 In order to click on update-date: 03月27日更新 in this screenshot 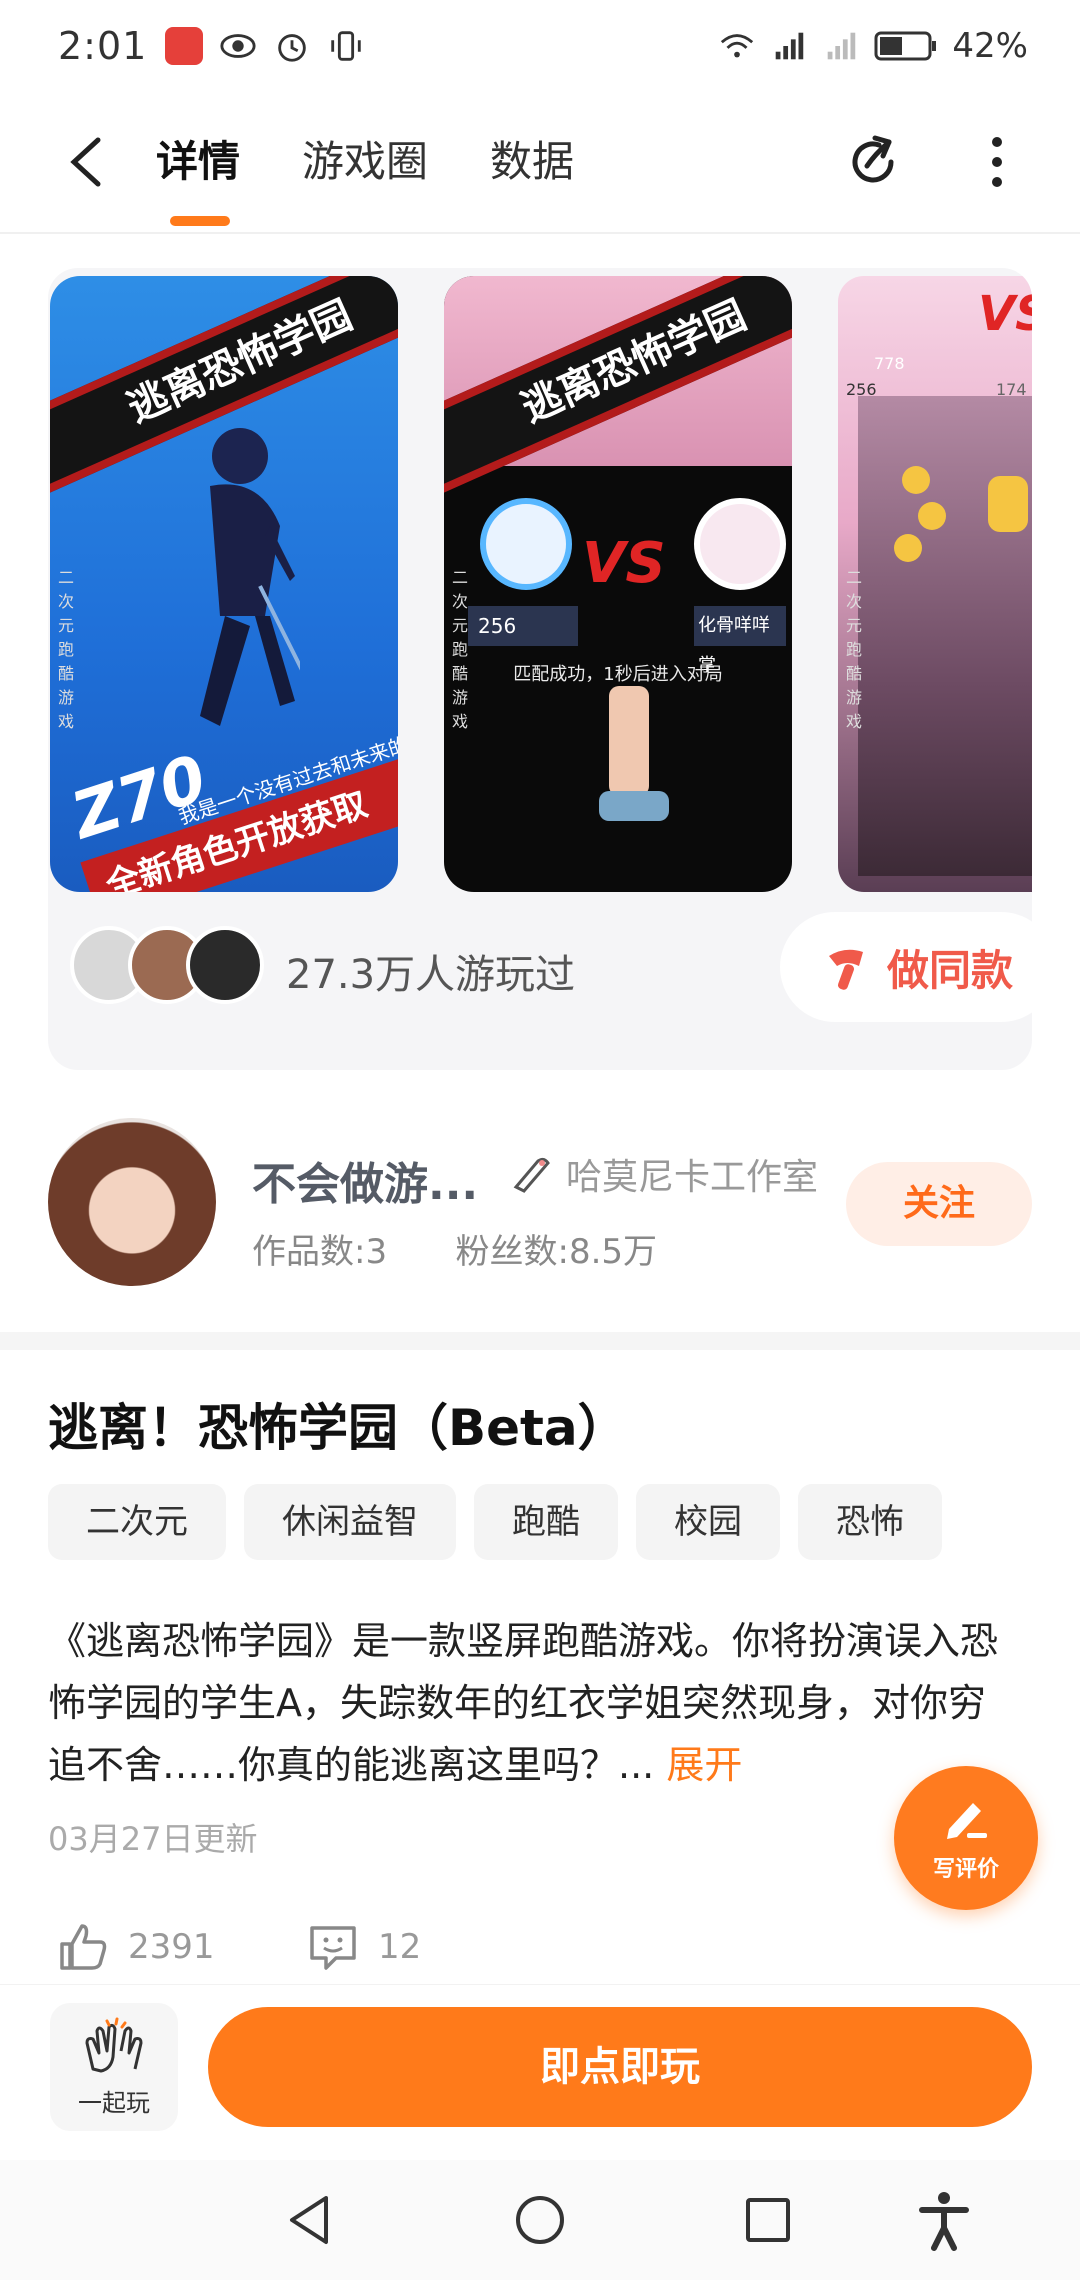, I will do `click(153, 1839)`.